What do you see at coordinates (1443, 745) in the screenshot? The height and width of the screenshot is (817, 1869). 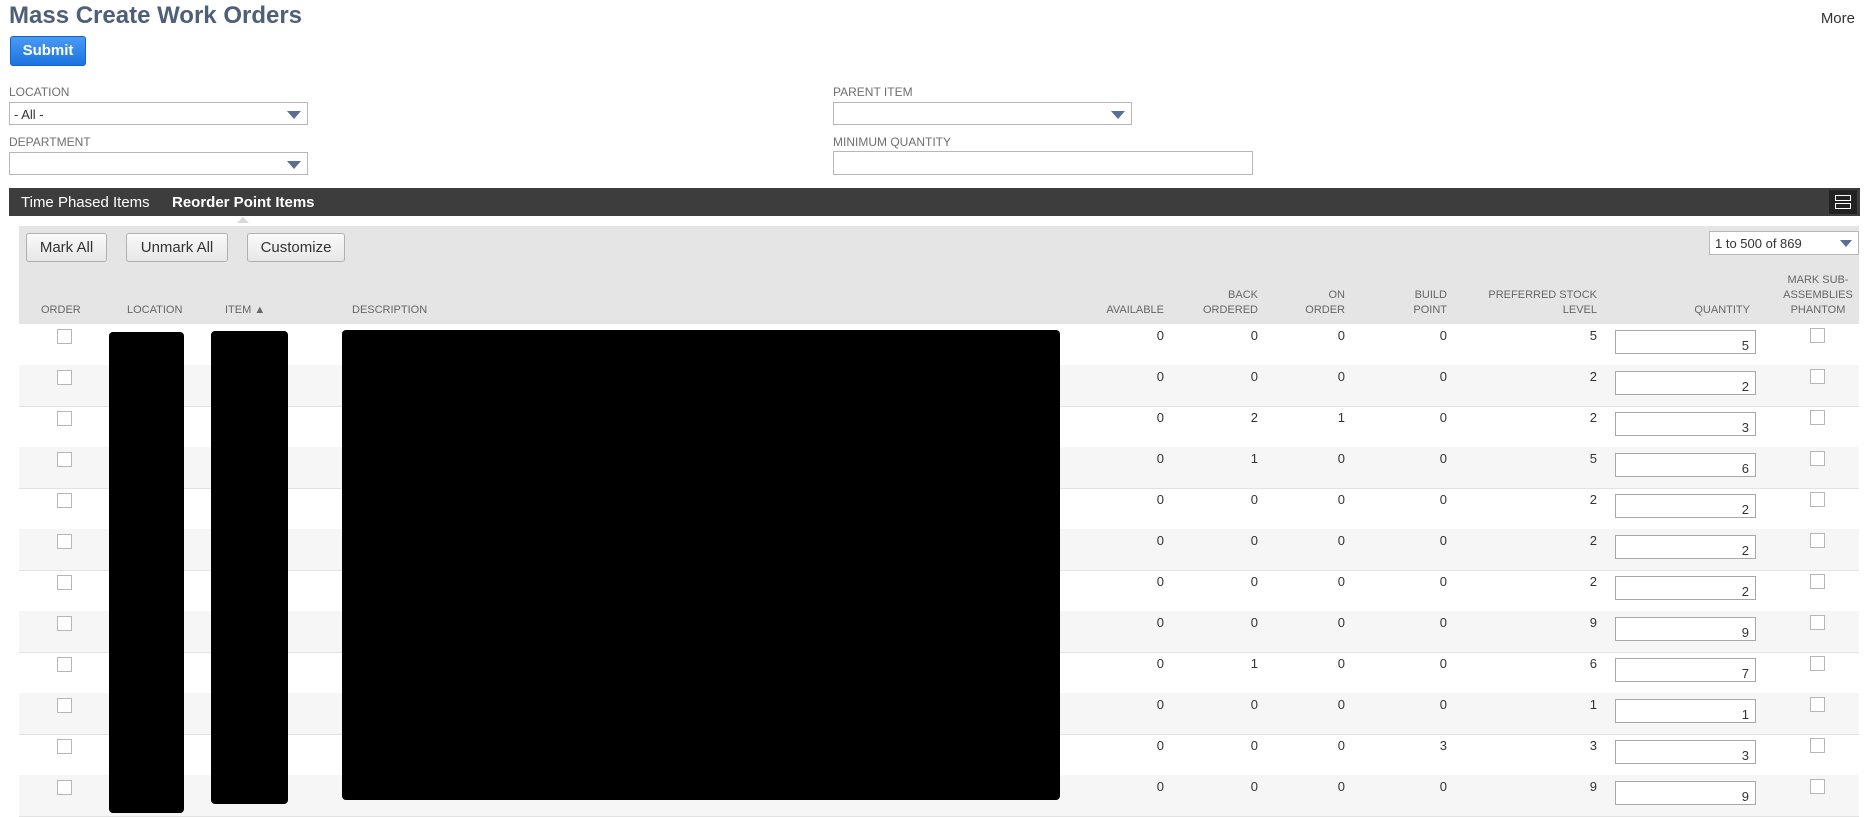 I see `build-point-cell: 3` at bounding box center [1443, 745].